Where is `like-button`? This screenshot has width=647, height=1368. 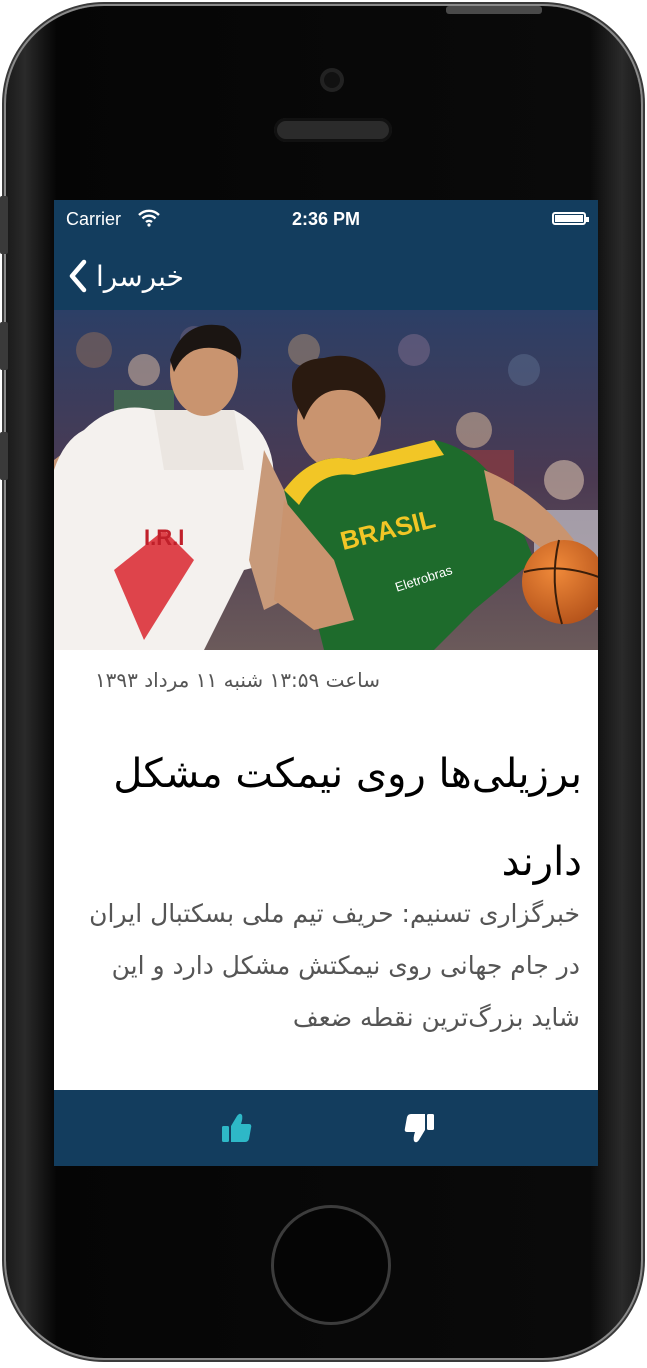
like-button is located at coordinates (236, 1128).